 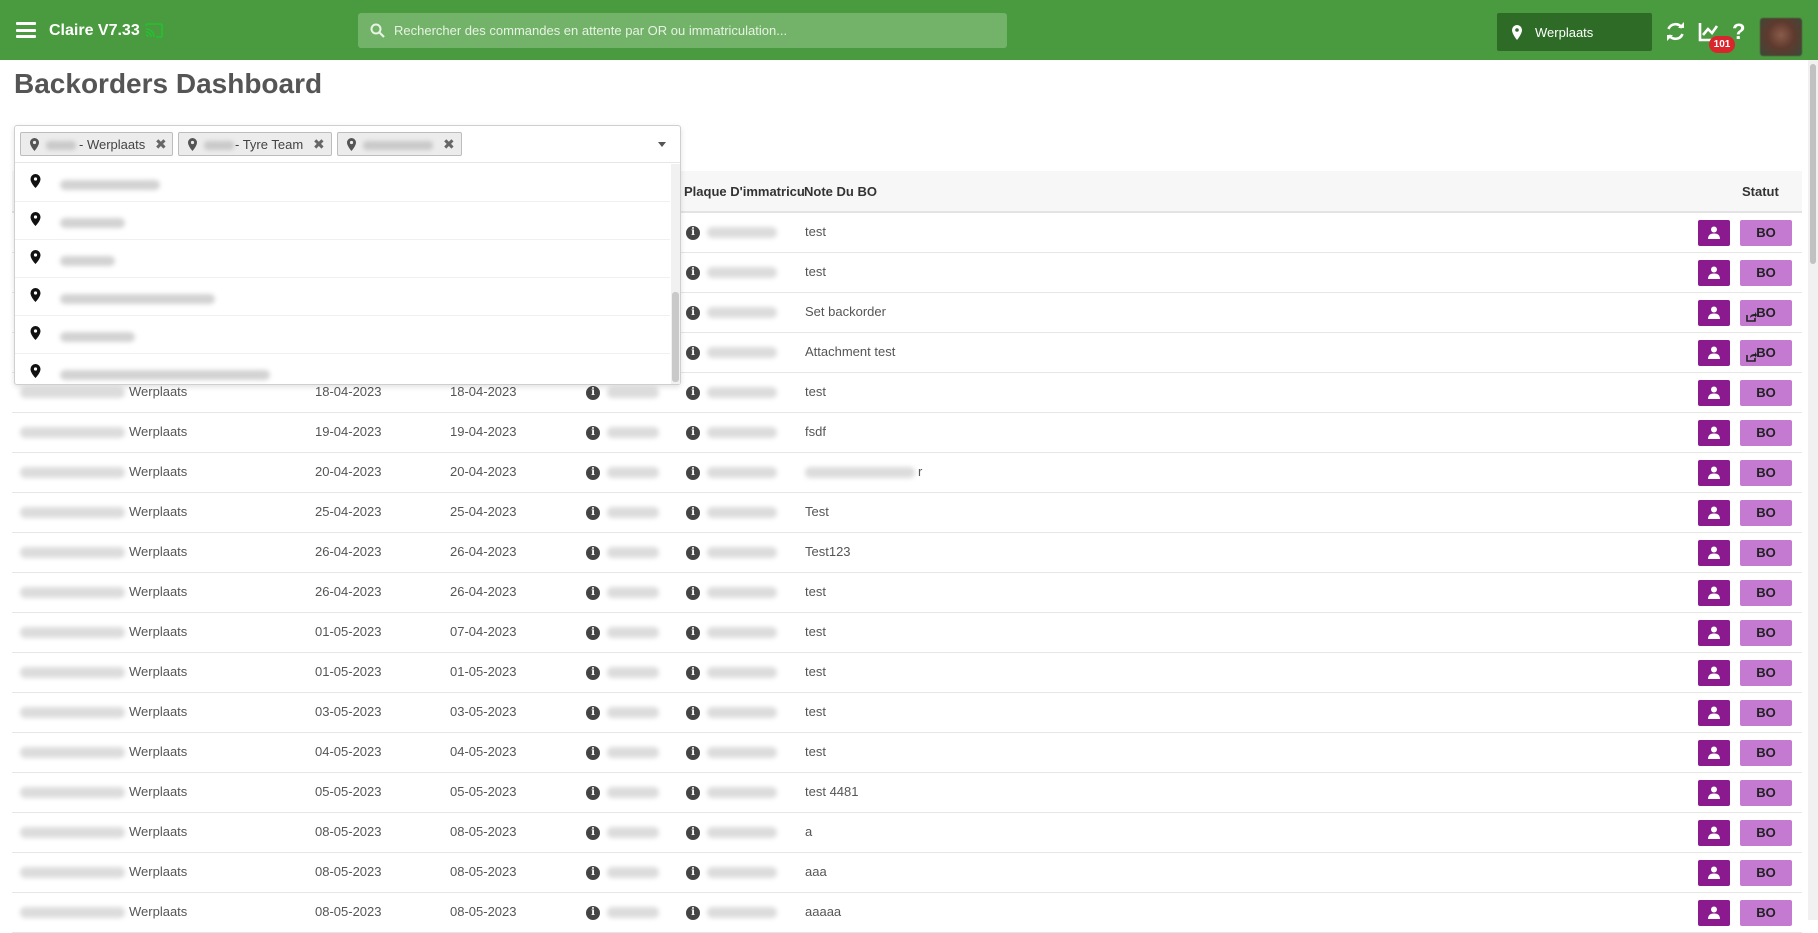 What do you see at coordinates (1813, 490) in the screenshot?
I see `page-scrollbar` at bounding box center [1813, 490].